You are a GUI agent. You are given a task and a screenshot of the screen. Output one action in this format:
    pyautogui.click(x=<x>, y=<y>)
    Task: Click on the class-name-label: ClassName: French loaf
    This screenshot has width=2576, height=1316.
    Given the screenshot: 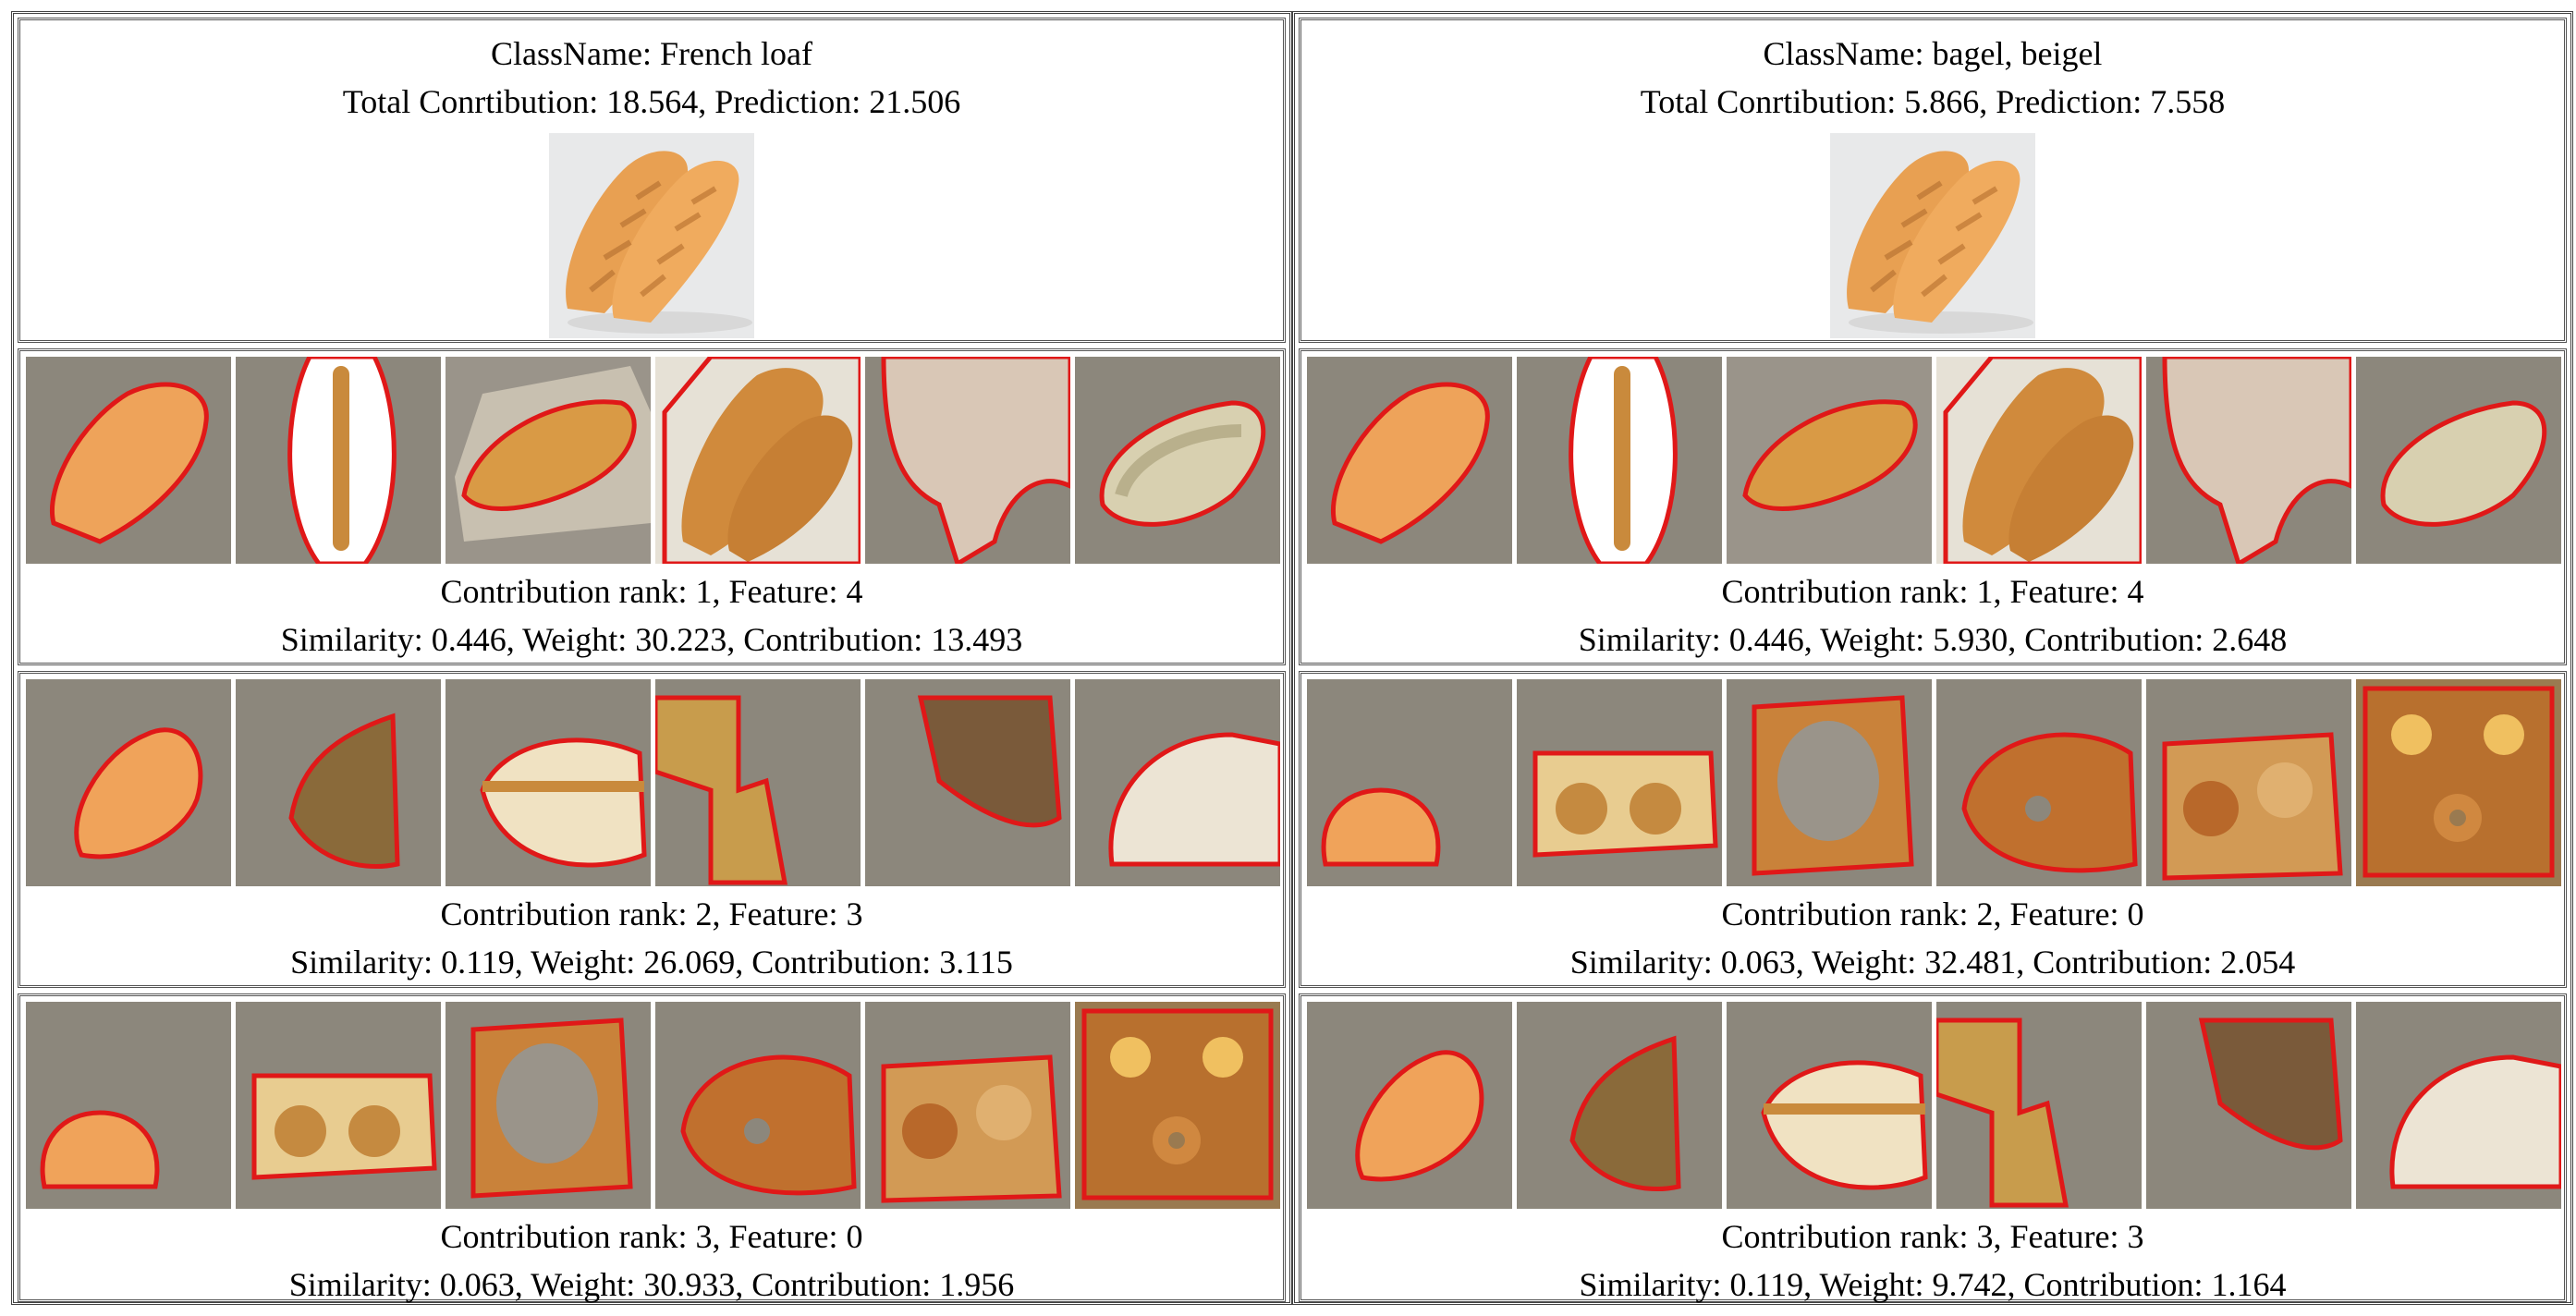 What is the action you would take?
    pyautogui.click(x=651, y=53)
    